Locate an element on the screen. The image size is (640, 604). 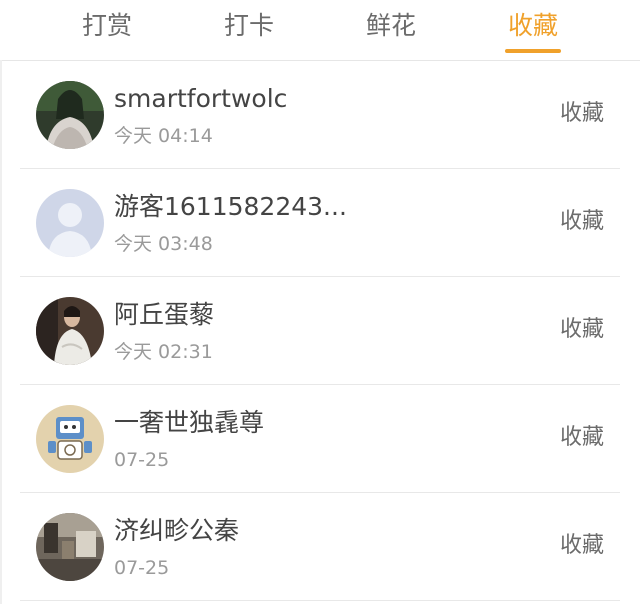
tab-bar: 打赏 打卡 鲜花 收藏 is located at coordinates (320, 30).